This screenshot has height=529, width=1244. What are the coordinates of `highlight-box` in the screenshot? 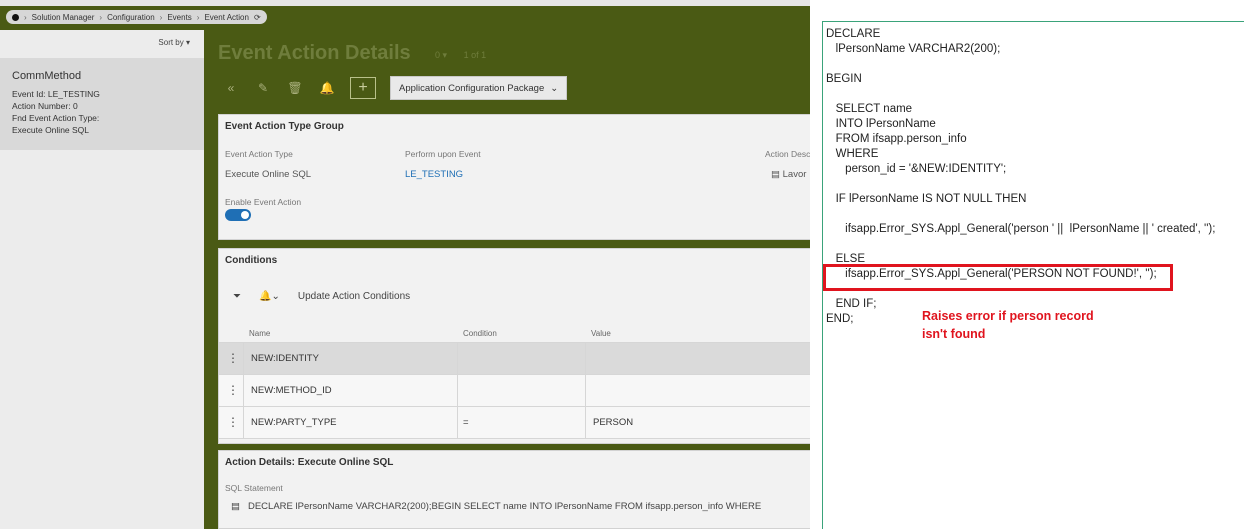 It's located at (998, 277).